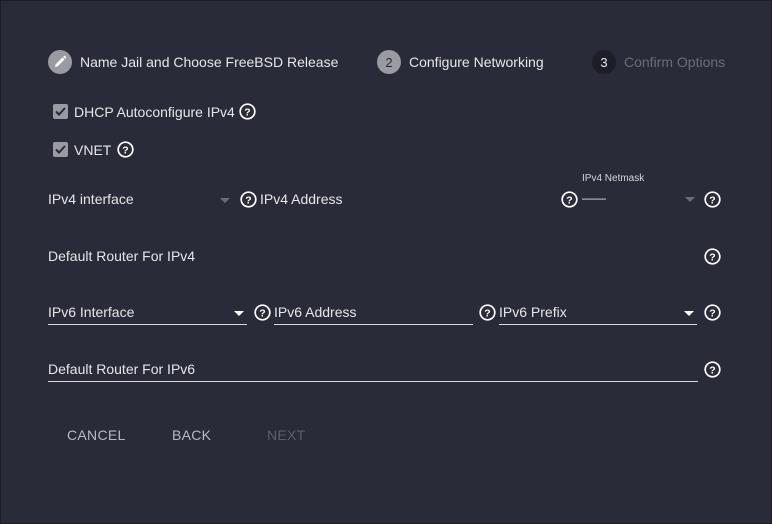 The image size is (772, 524). Describe the element at coordinates (533, 312) in the screenshot. I see `ipv6-prefix-placeholder: IPv6 Prefix` at that location.